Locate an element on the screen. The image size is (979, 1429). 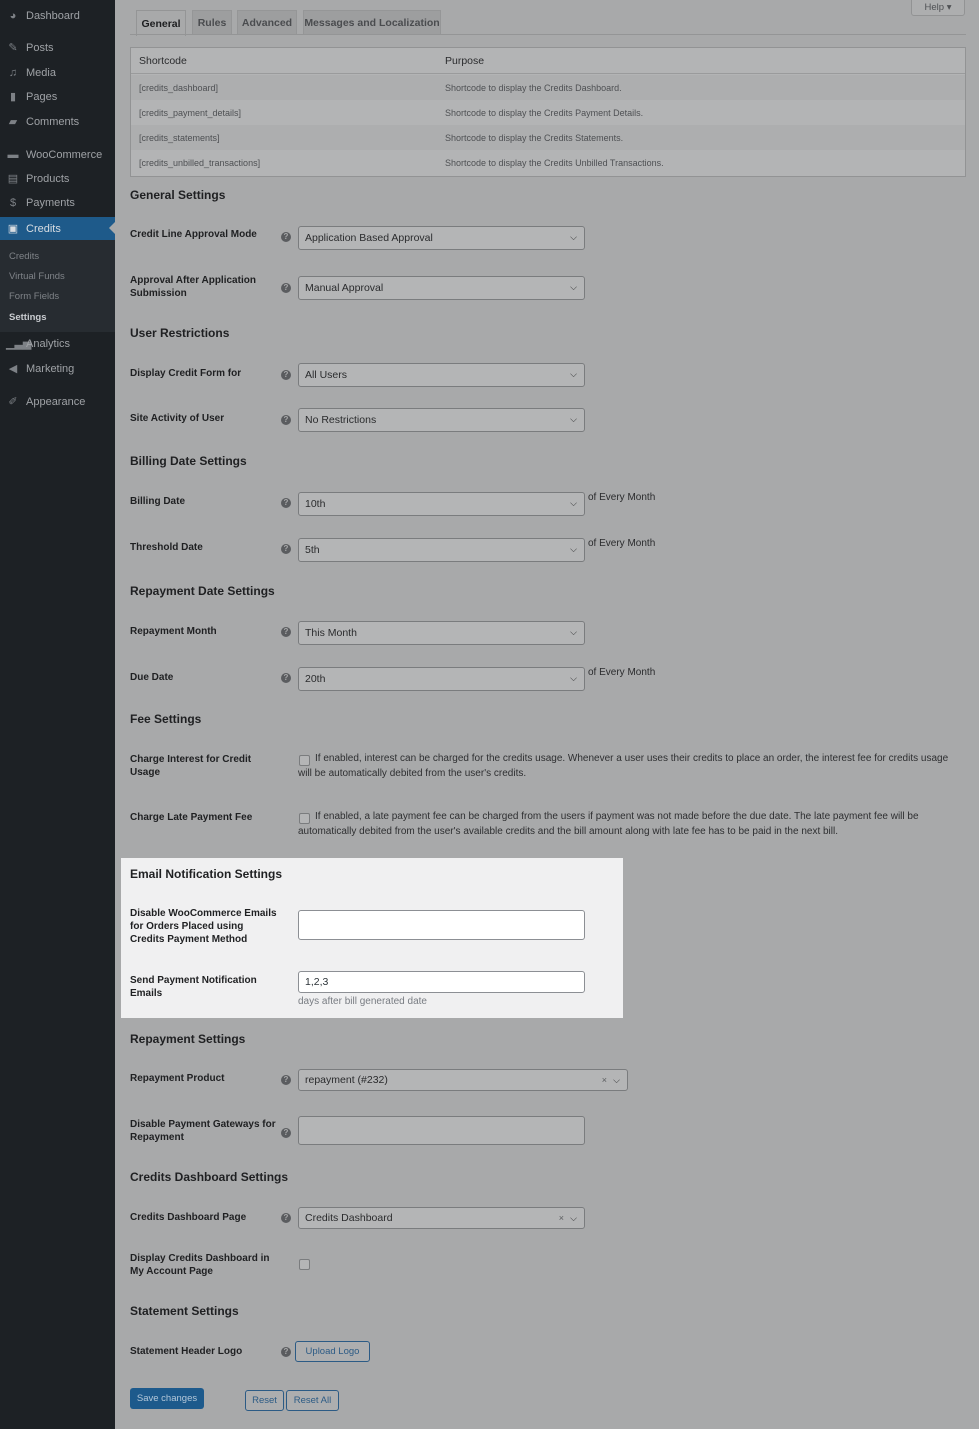
help-button: Help ▾ is located at coordinates (938, 8).